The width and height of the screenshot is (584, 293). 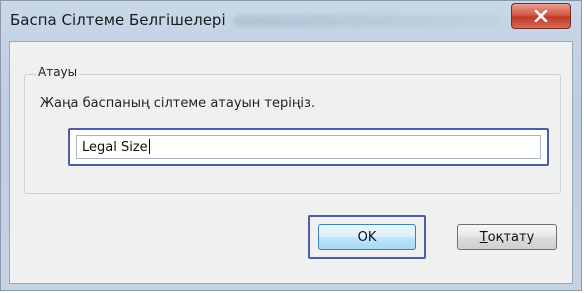 I want to click on window-title: Баспа Сілтеме Белгішелері, so click(x=118, y=20).